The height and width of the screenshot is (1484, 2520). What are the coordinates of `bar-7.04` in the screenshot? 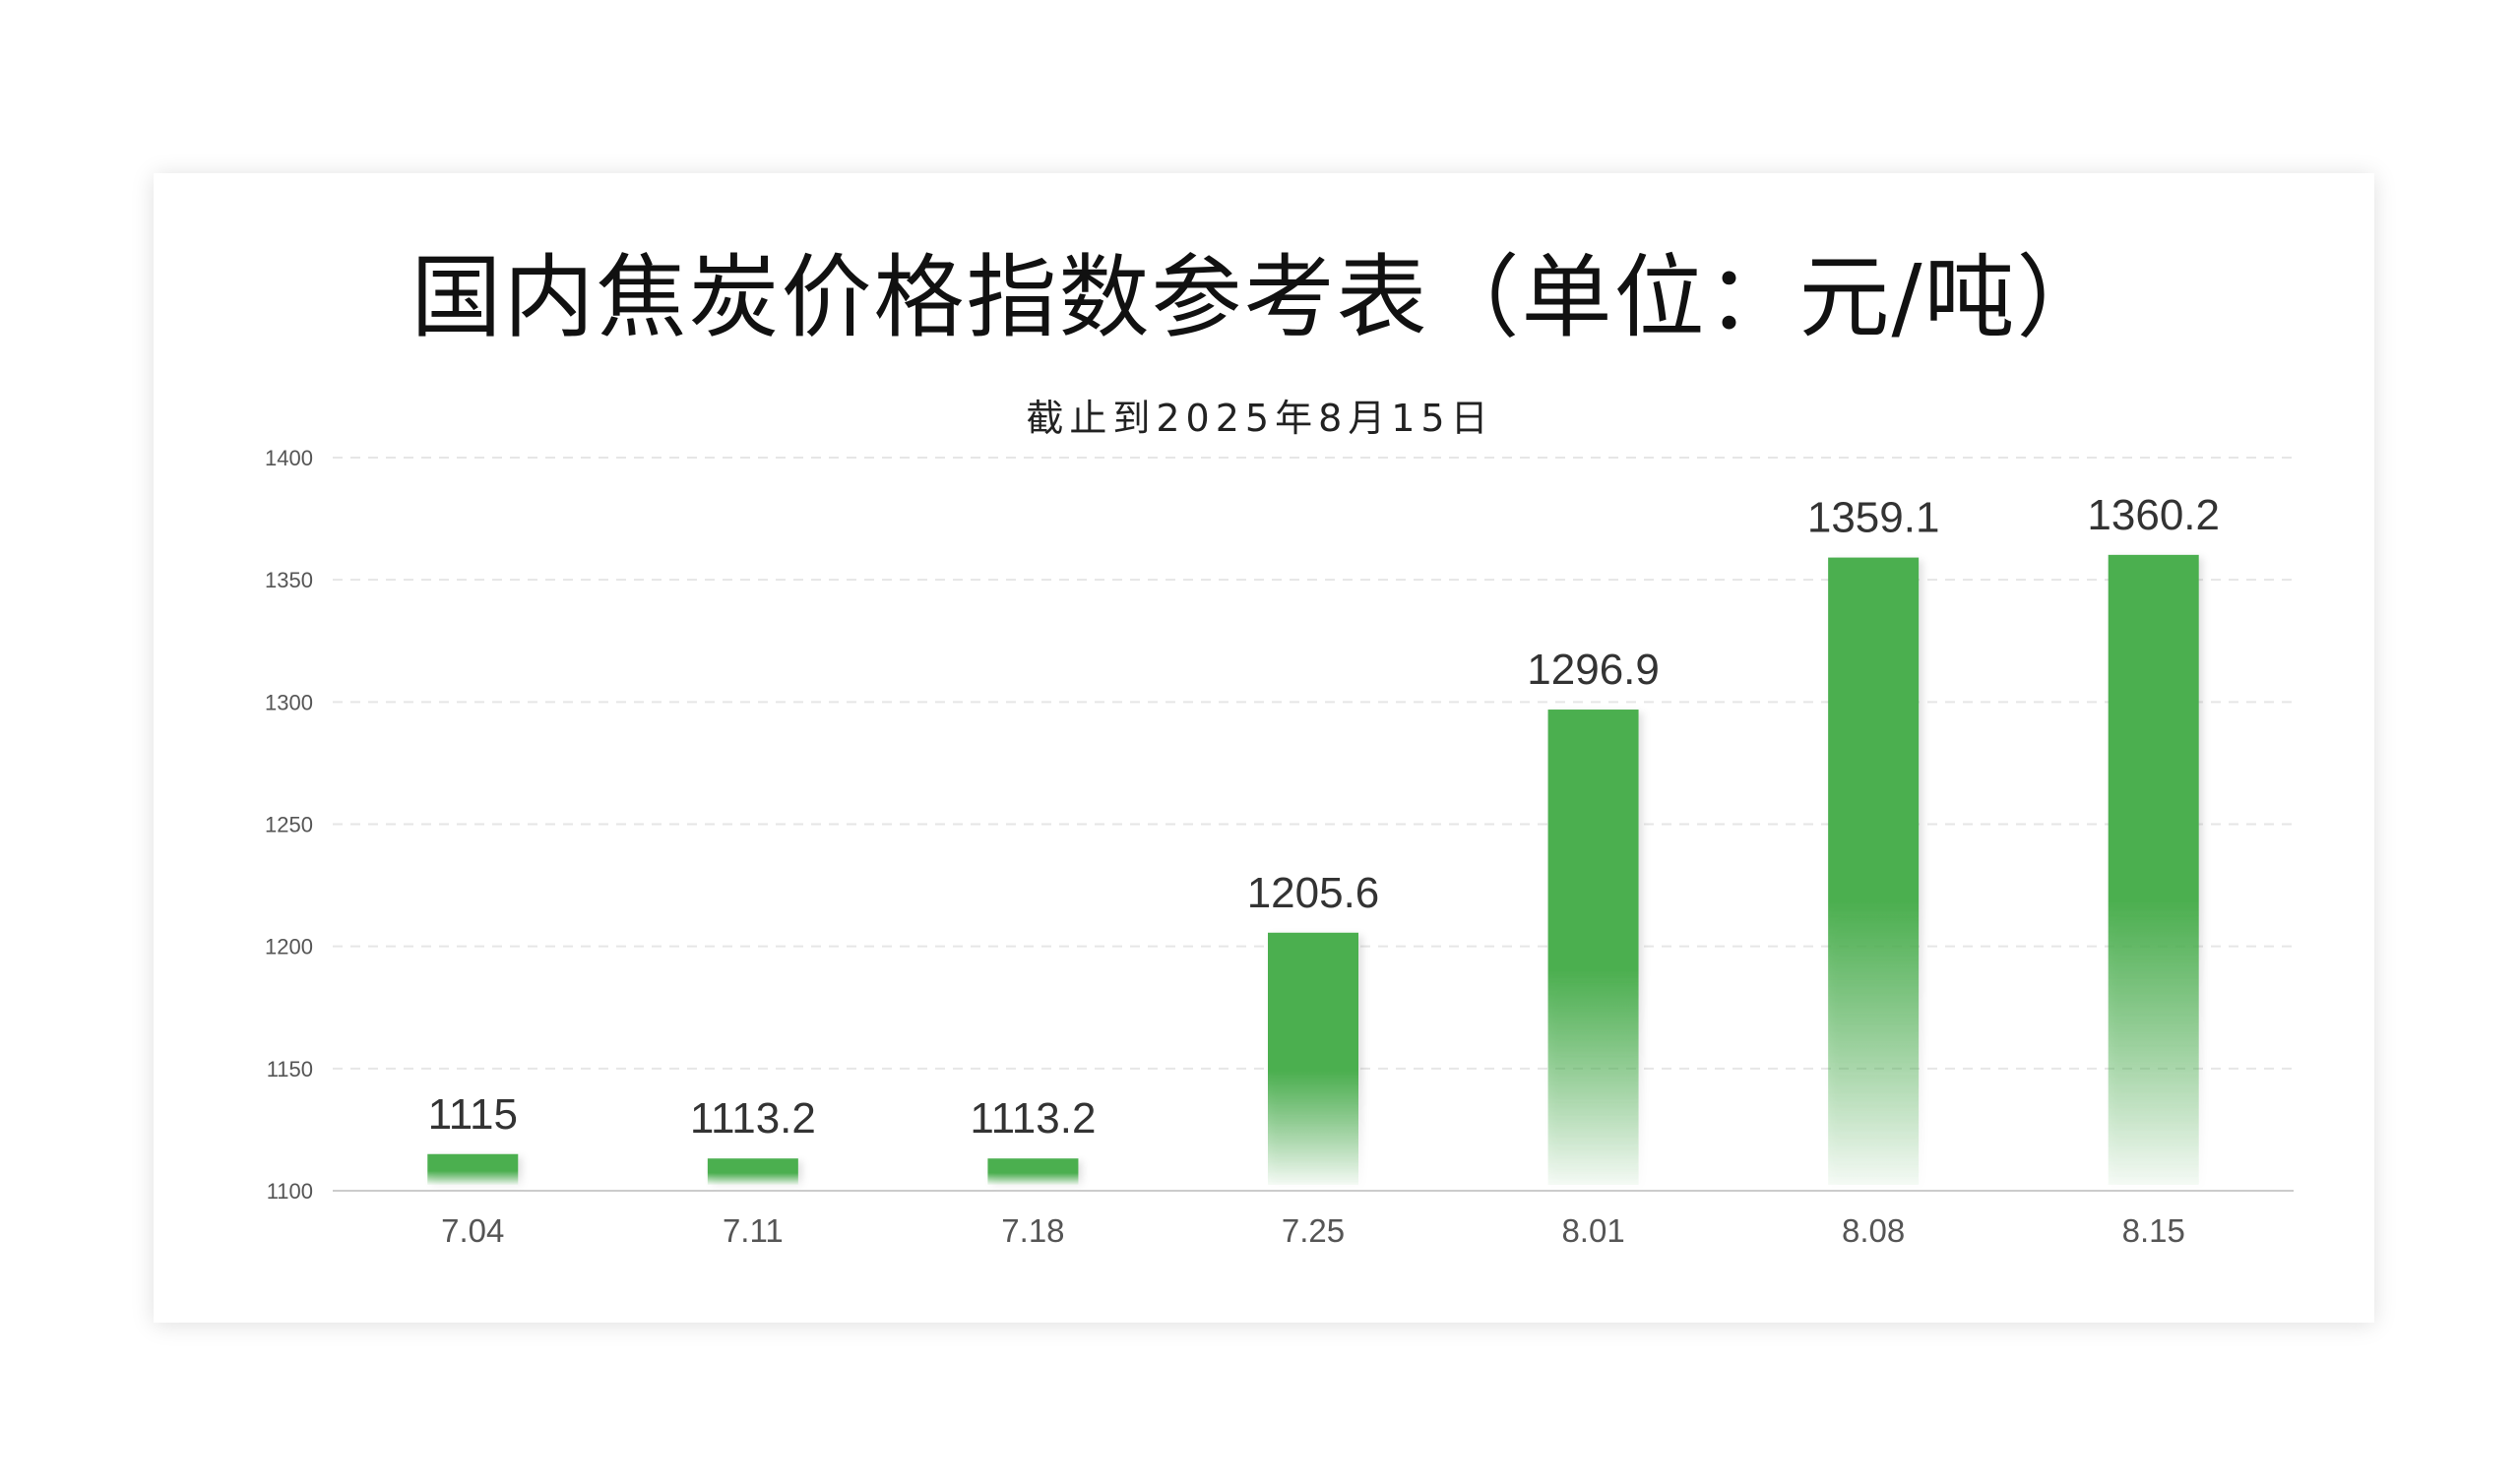 It's located at (473, 1169).